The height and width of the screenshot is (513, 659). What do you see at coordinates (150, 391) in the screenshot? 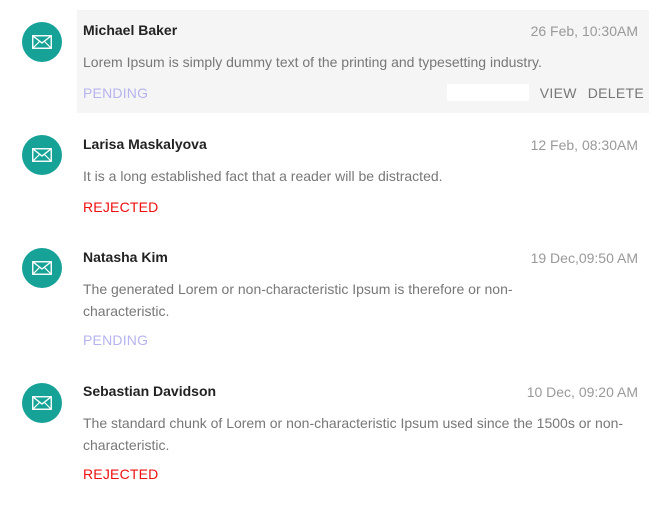
I see `sender-name: Sebastian Davidson` at bounding box center [150, 391].